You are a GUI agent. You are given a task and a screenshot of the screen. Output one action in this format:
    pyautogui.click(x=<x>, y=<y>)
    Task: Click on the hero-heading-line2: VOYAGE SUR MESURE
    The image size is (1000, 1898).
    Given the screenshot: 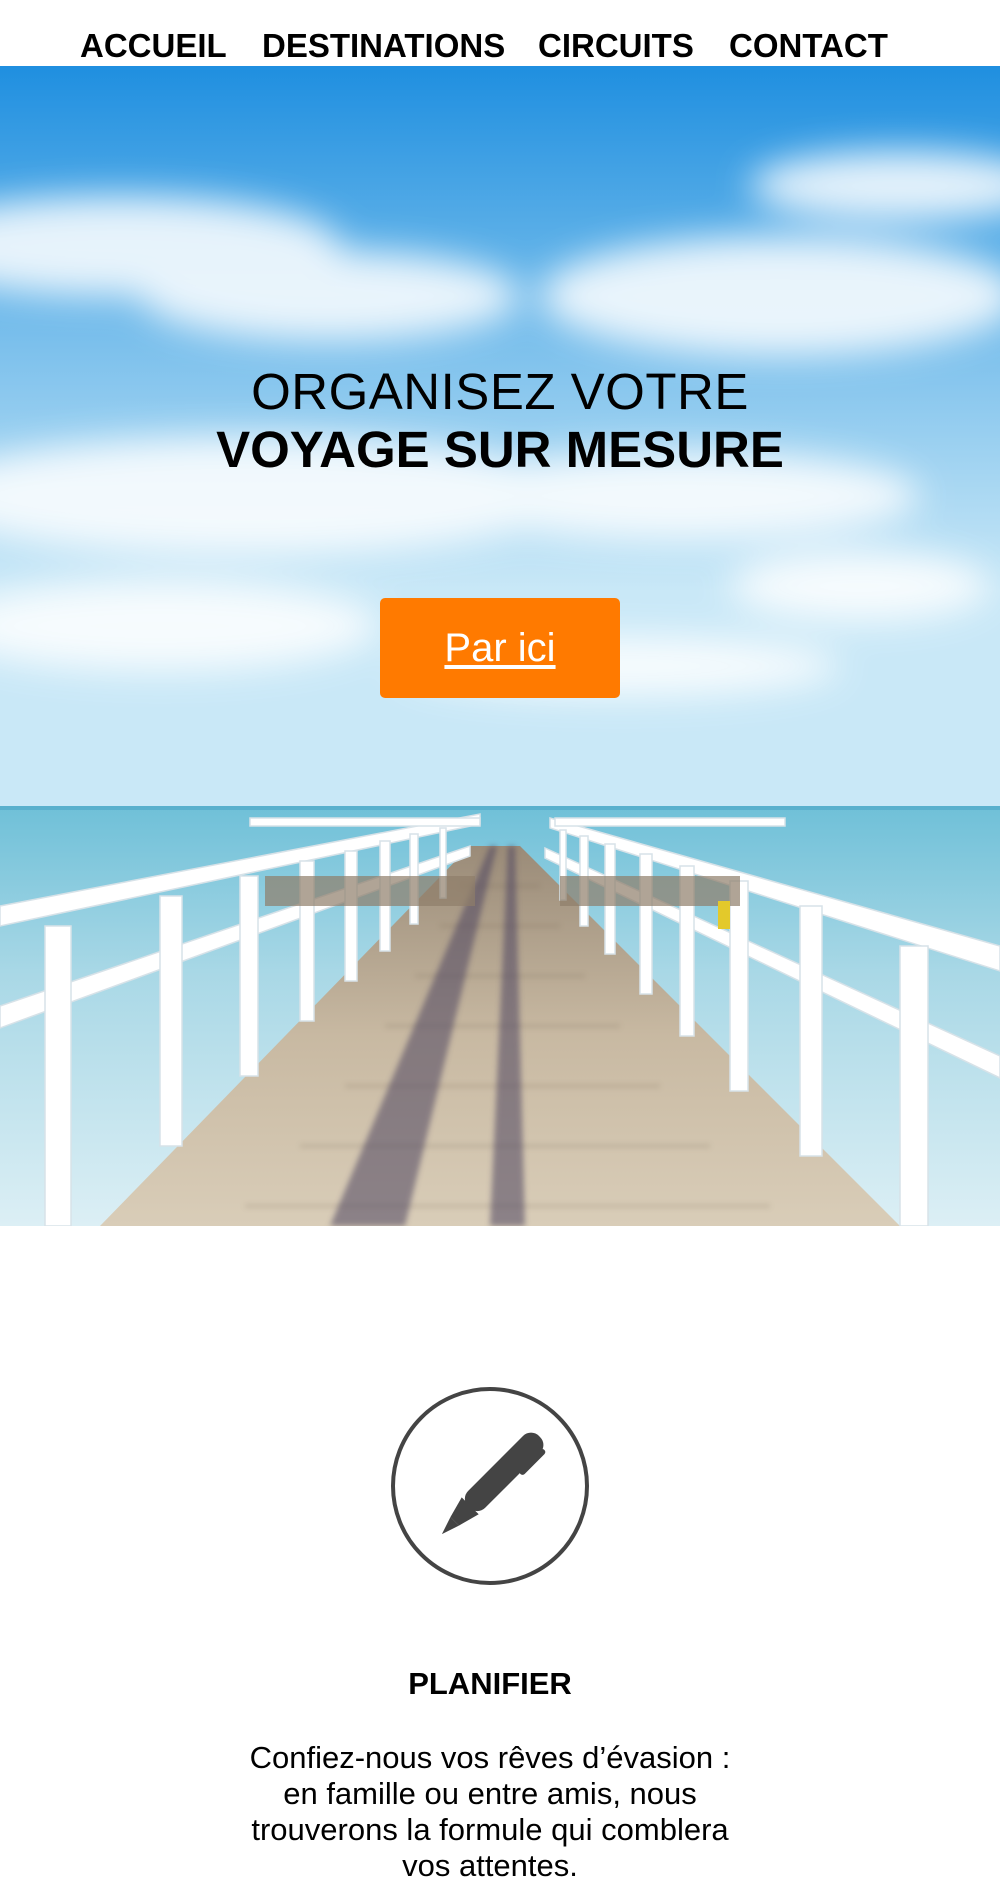 What is the action you would take?
    pyautogui.click(x=500, y=449)
    